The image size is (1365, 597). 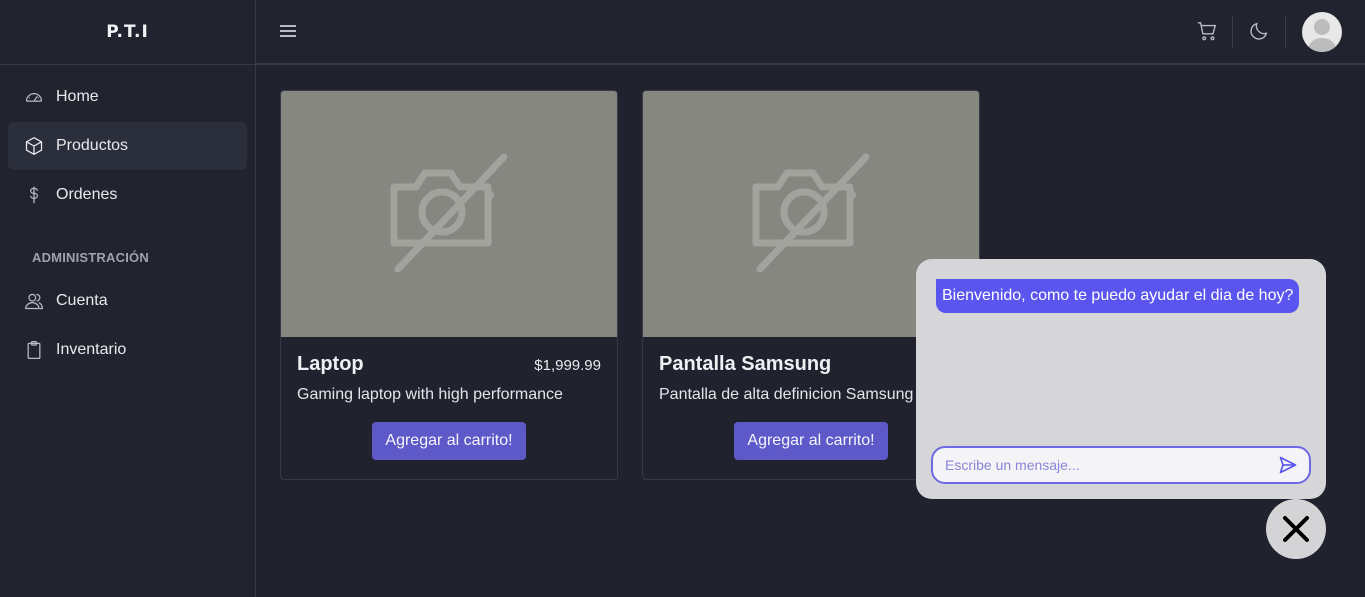 I want to click on speedometer-icon, so click(x=34, y=97).